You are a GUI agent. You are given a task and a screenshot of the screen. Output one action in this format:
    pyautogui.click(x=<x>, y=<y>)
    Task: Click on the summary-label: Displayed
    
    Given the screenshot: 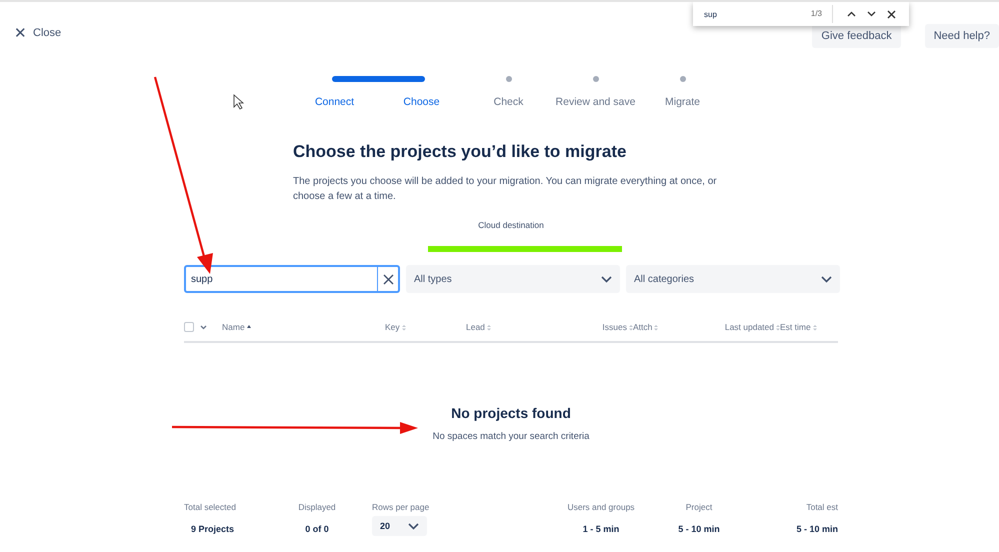 What is the action you would take?
    pyautogui.click(x=317, y=507)
    